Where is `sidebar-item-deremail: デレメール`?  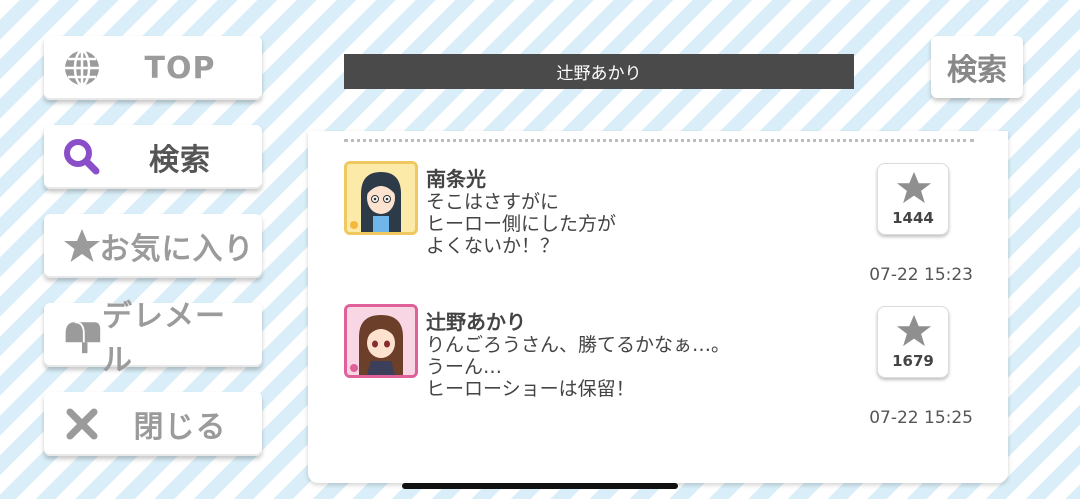
sidebar-item-deremail: デレメール is located at coordinates (153, 338).